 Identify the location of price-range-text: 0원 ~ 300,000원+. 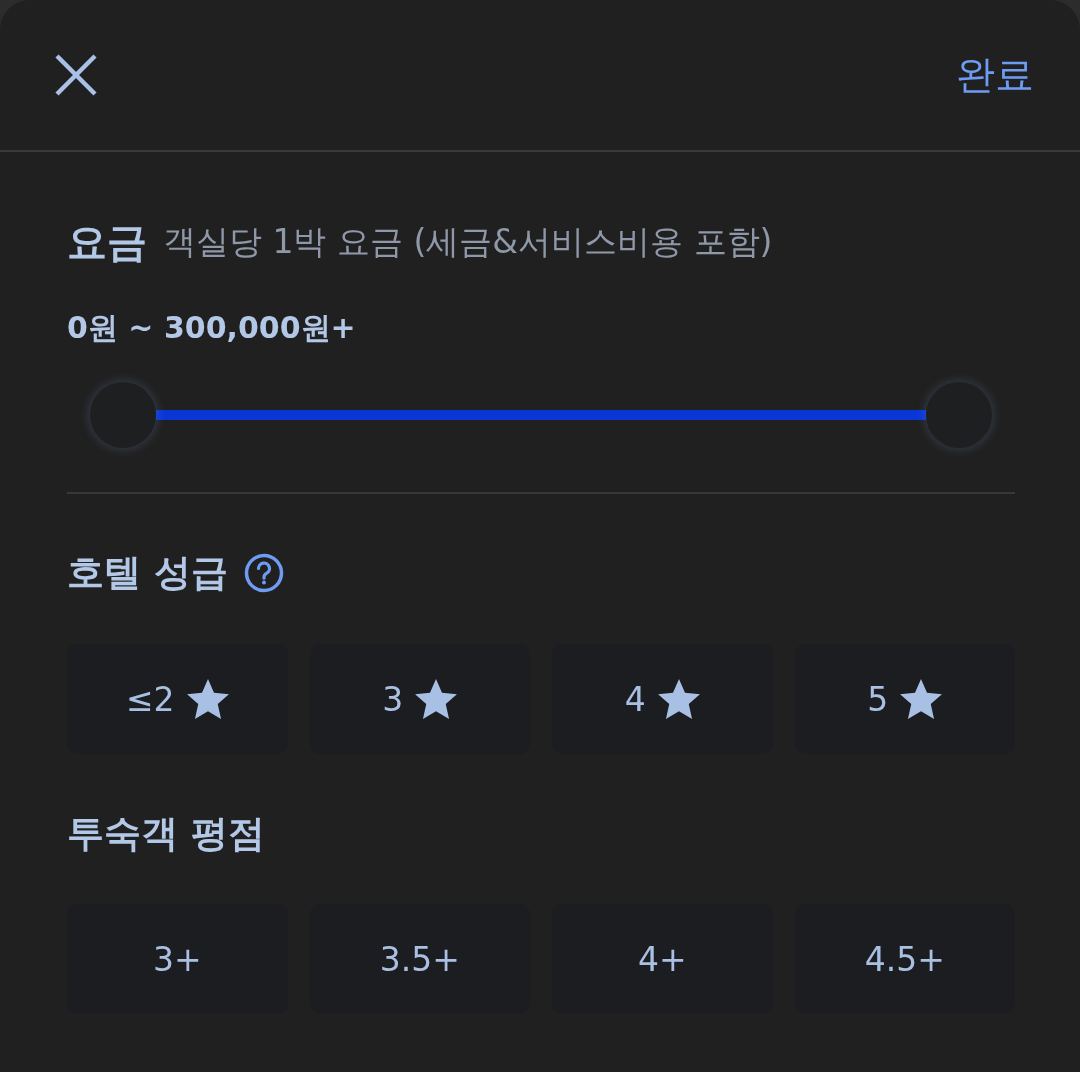
(211, 328).